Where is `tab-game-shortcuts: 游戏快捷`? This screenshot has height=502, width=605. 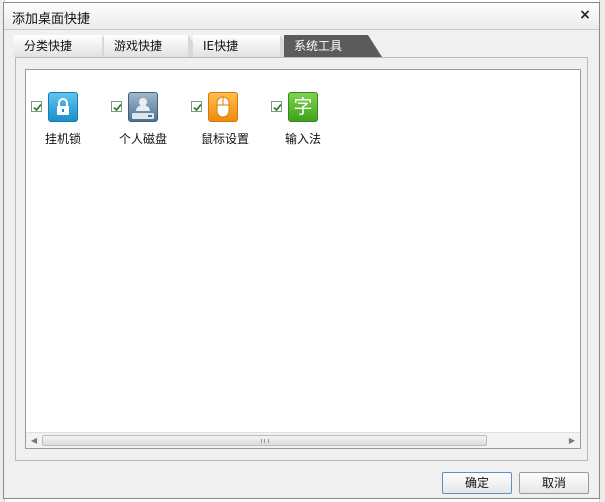
tab-game-shortcuts: 游戏快捷 is located at coordinates (153, 46).